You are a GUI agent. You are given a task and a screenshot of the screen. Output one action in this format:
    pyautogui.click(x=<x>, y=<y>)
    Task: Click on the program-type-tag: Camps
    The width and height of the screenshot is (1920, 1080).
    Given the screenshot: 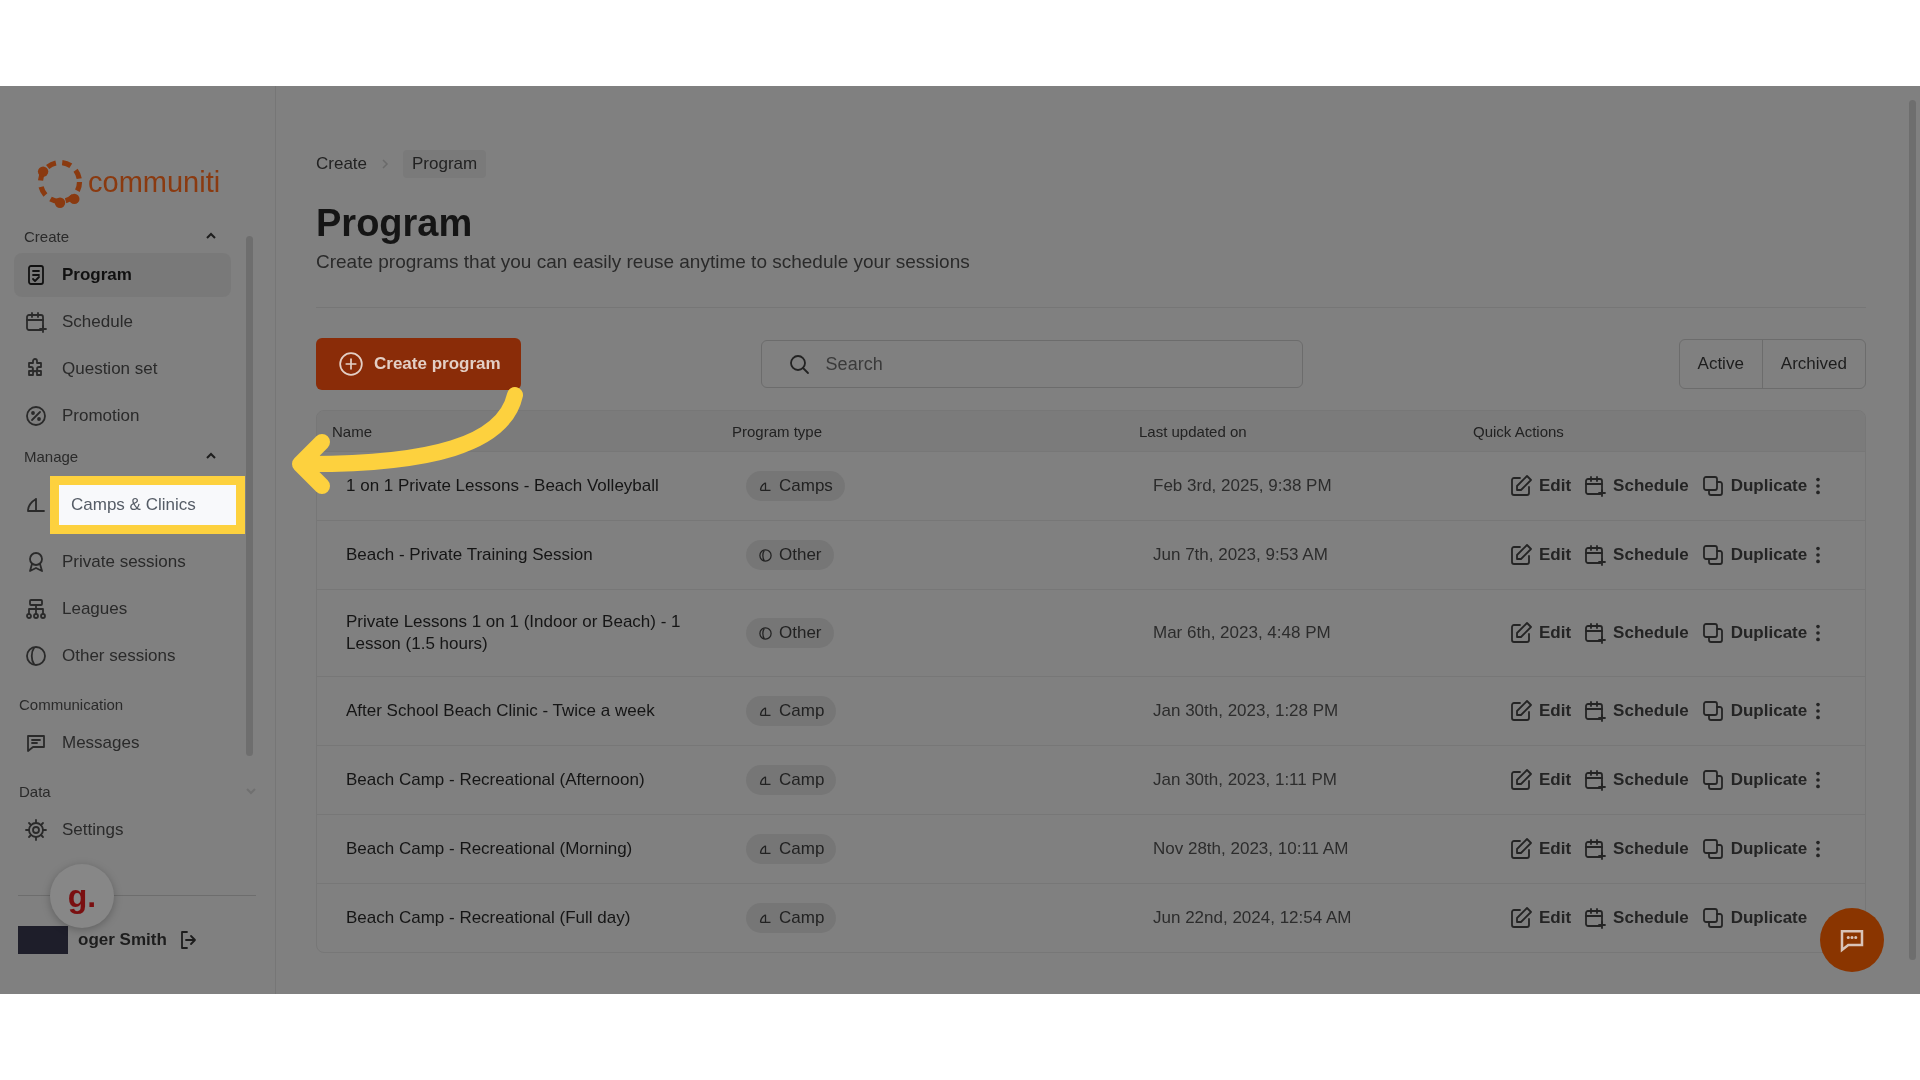 What is the action you would take?
    pyautogui.click(x=795, y=486)
    